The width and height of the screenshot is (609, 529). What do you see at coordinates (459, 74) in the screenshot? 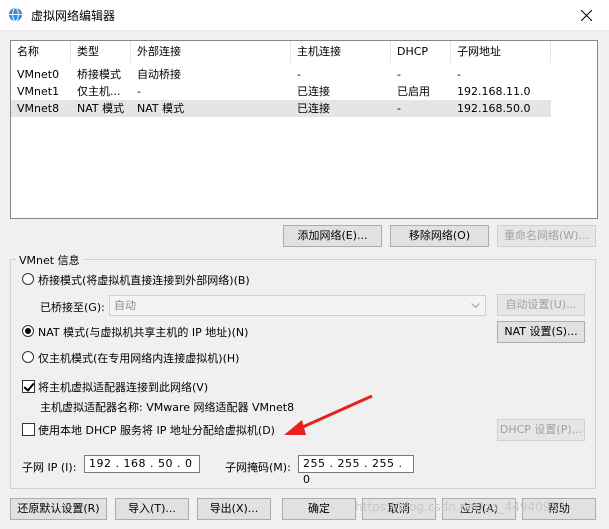
I see `cell-subnet: -` at bounding box center [459, 74].